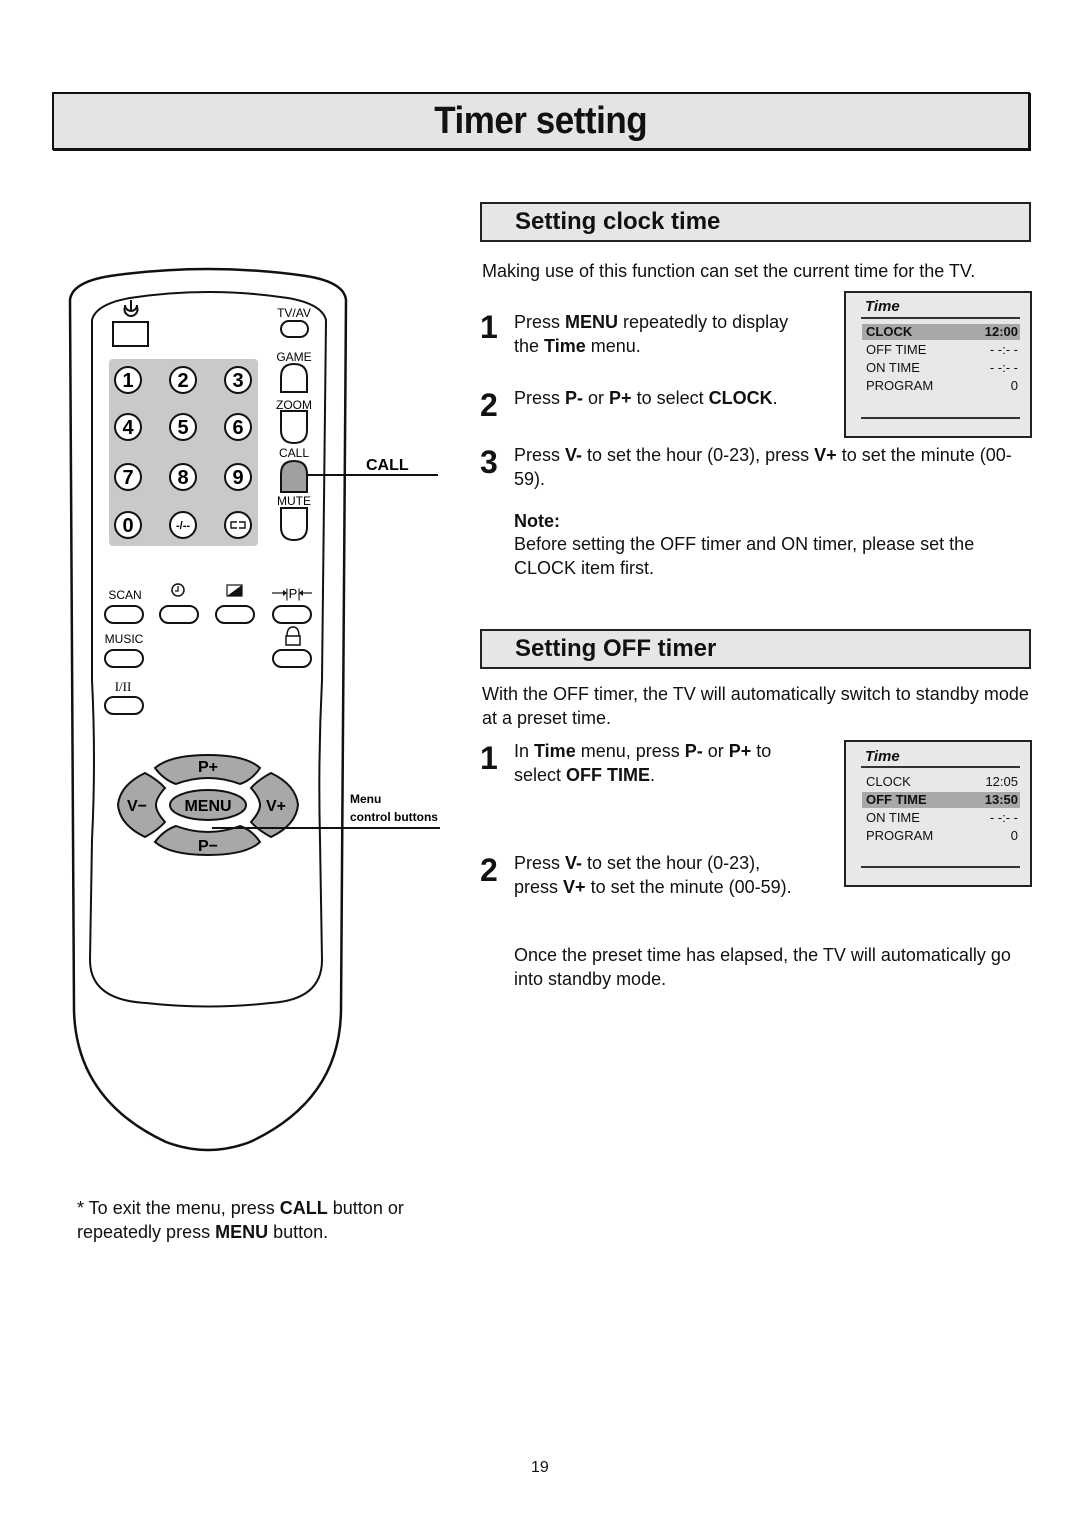 This screenshot has height=1527, width=1080. Describe the element at coordinates (234, 590) in the screenshot. I see `picture-mode-icon` at that location.